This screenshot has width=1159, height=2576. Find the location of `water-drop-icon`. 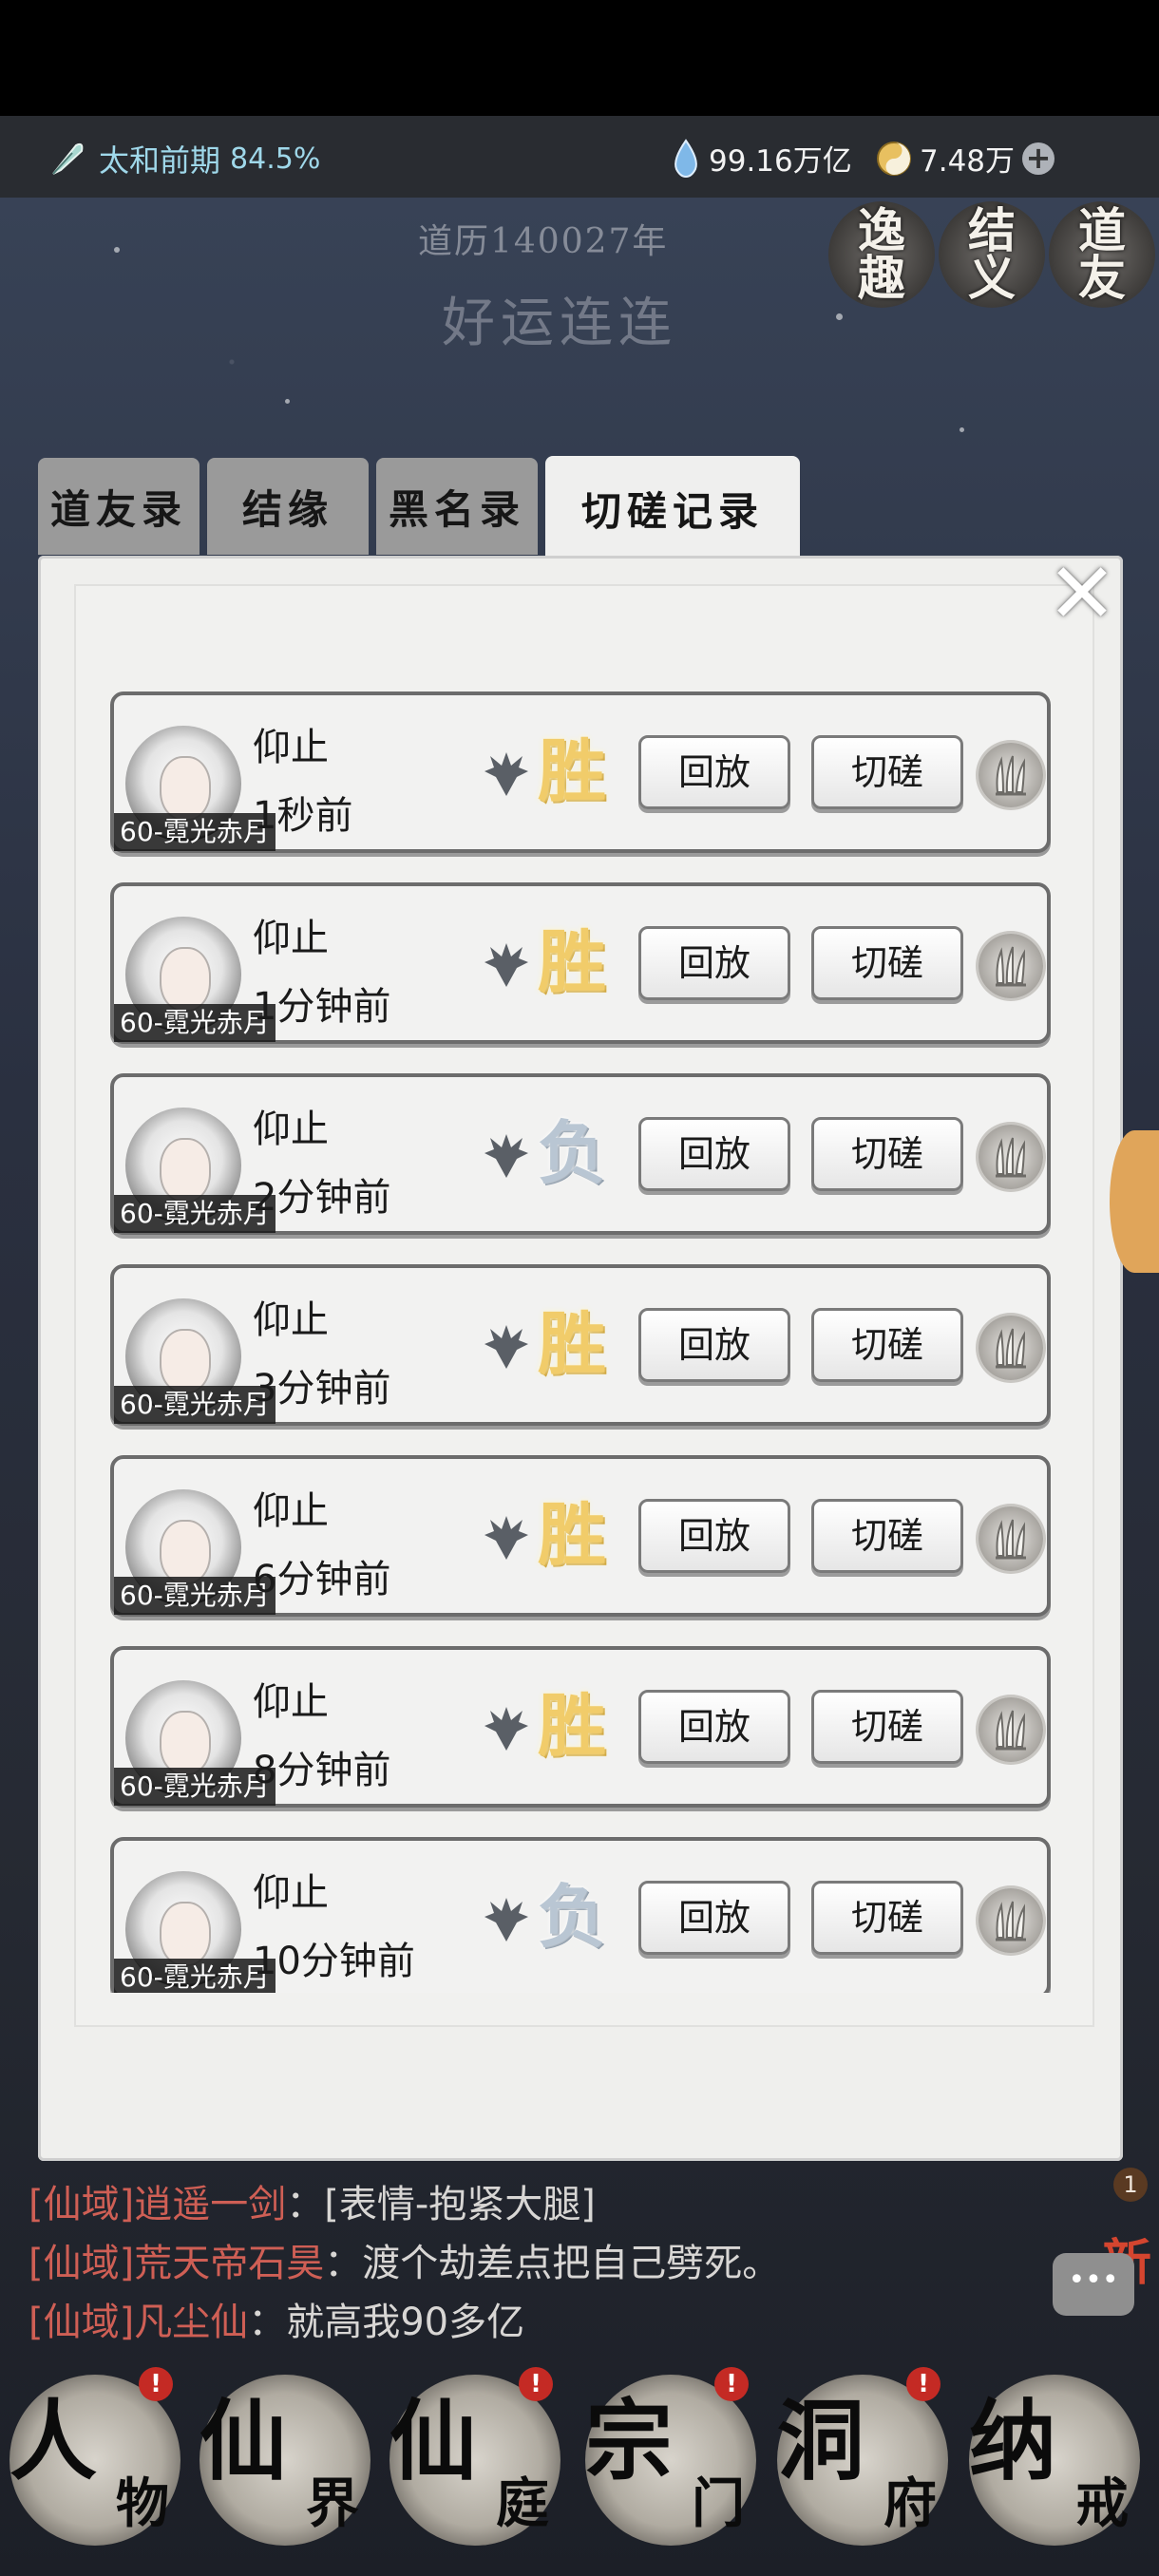

water-drop-icon is located at coordinates (685, 158).